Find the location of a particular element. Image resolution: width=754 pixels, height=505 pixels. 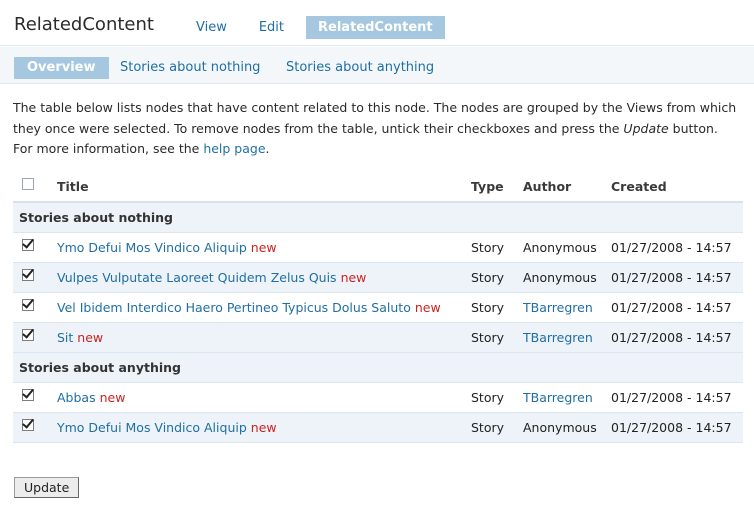

group-label: Stories about nothing is located at coordinates (378, 217).